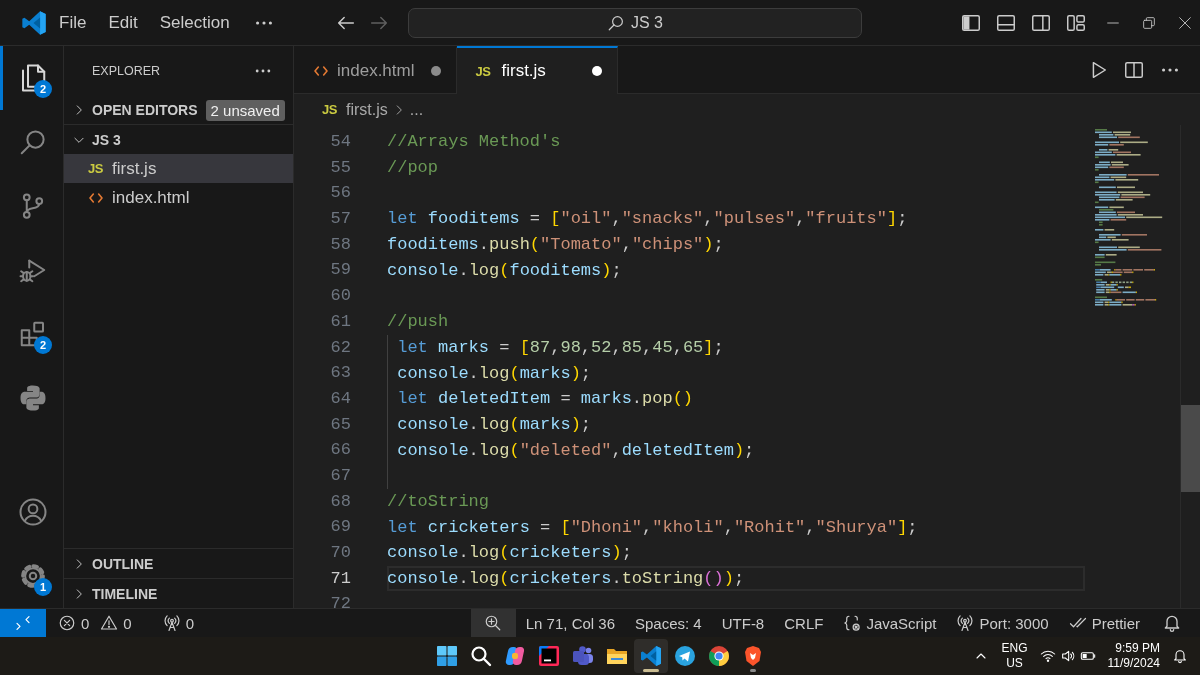 The width and height of the screenshot is (1200, 675). What do you see at coordinates (340, 219) in the screenshot?
I see `line-number: 57` at bounding box center [340, 219].